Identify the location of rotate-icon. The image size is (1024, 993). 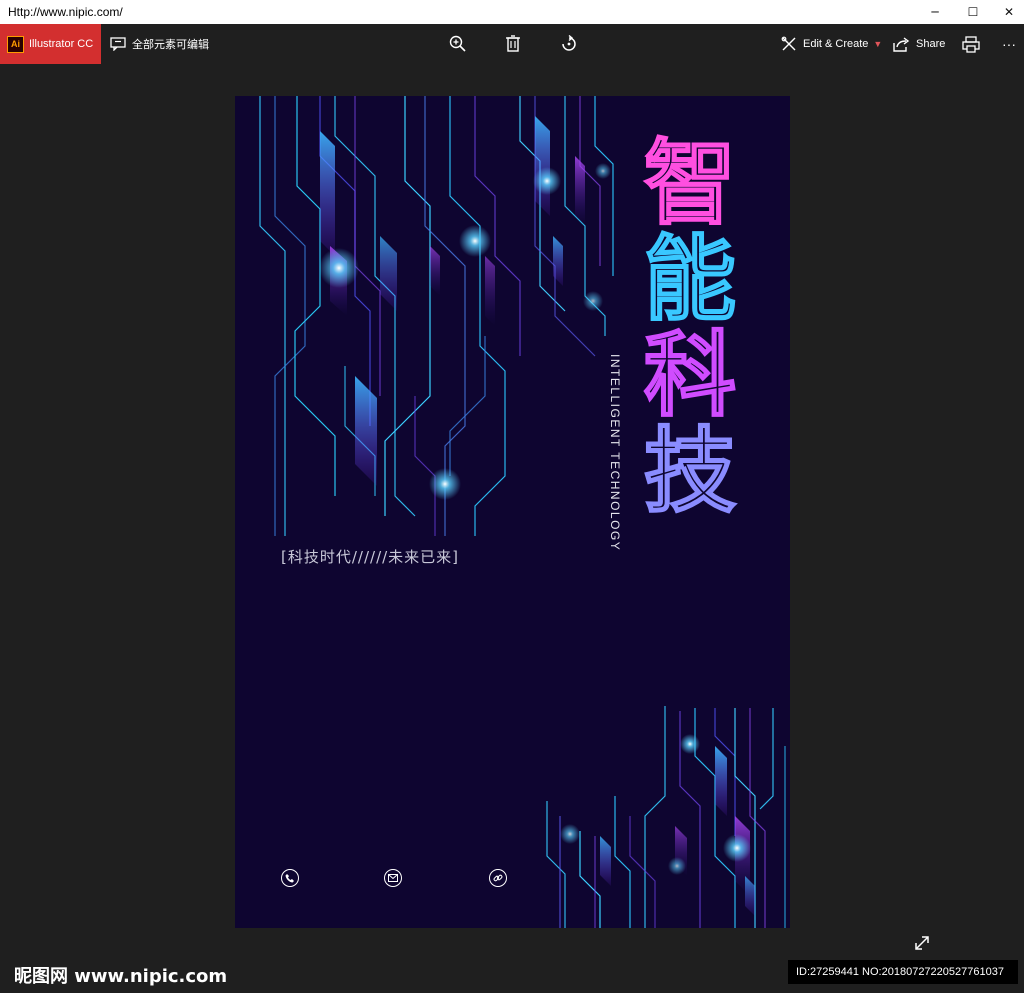
(569, 44).